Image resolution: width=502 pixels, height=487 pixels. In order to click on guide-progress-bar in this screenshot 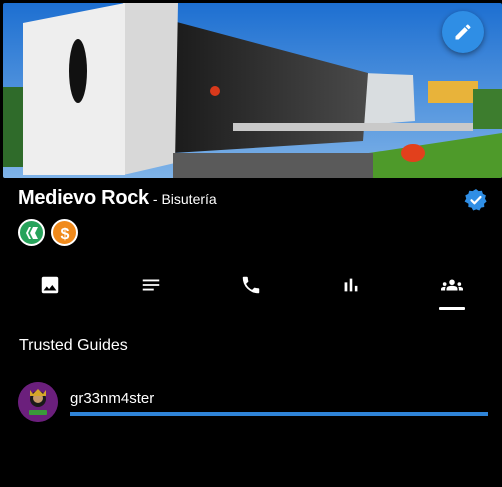, I will do `click(279, 414)`.